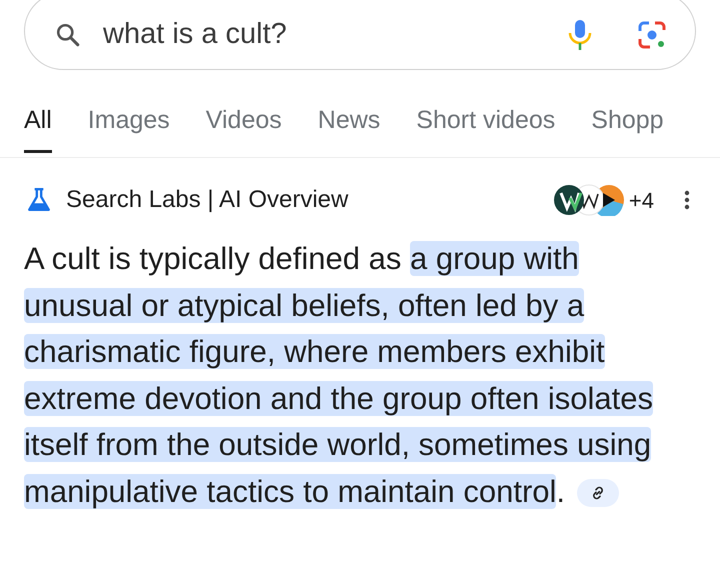 The height and width of the screenshot is (577, 720). Describe the element at coordinates (39, 200) in the screenshot. I see `flask-icon` at that location.